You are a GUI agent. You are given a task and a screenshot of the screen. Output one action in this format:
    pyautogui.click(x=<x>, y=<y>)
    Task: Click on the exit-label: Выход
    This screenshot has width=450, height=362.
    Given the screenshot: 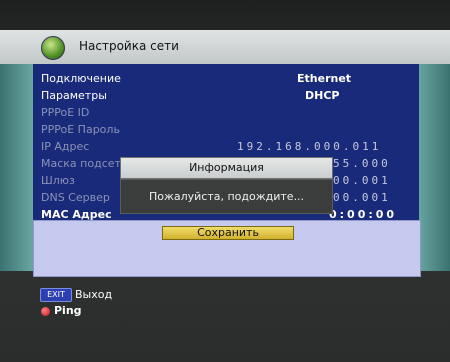 What is the action you would take?
    pyautogui.click(x=94, y=294)
    